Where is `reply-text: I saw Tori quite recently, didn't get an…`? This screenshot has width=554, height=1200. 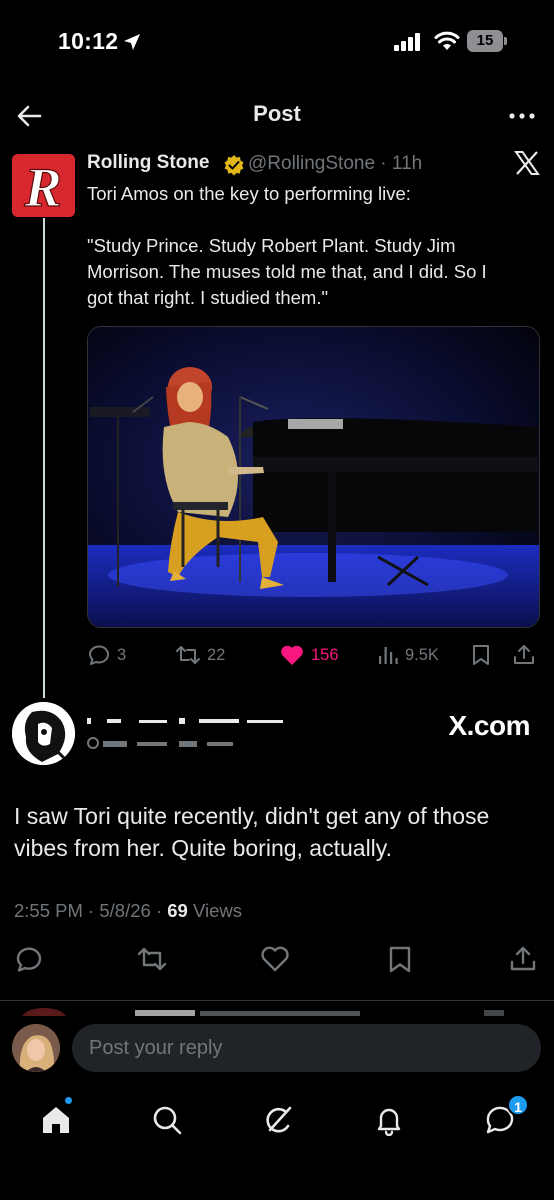
reply-text: I saw Tori quite recently, didn't get an… is located at coordinates (279, 832).